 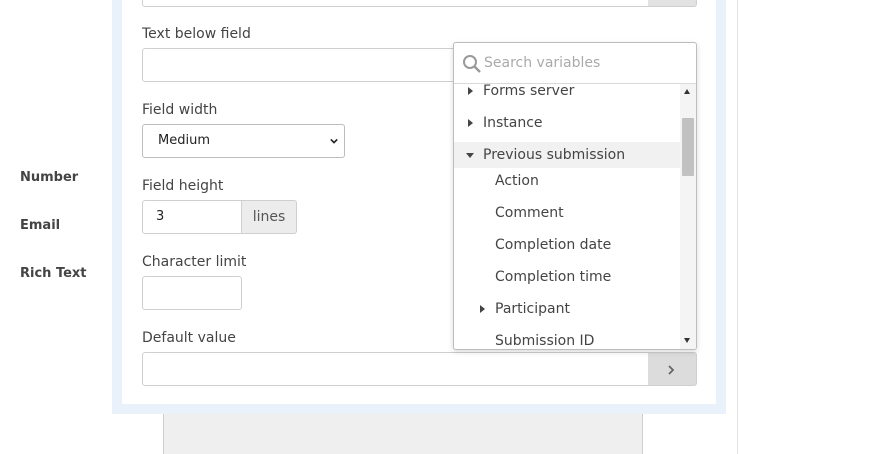 I want to click on tree-item-submission-id: Submission ID, so click(x=567, y=338).